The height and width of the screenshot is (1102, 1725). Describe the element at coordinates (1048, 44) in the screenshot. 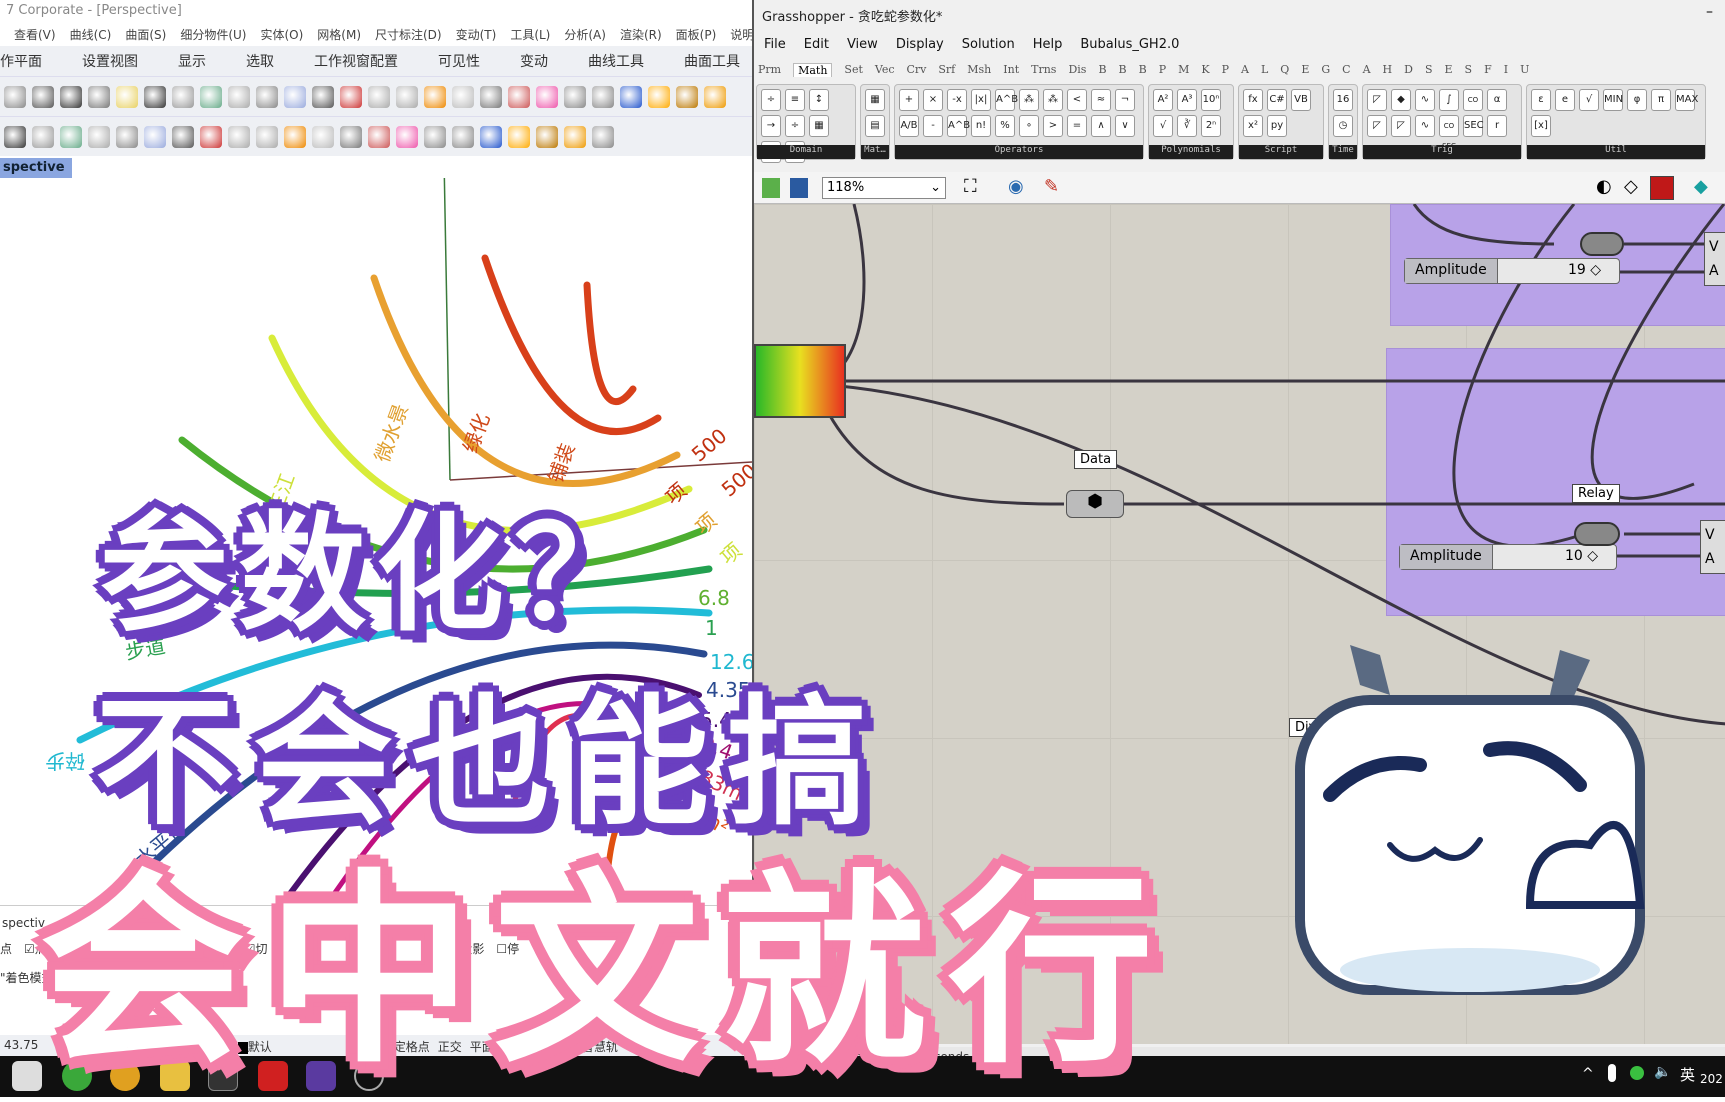

I see `menu-item: Help` at that location.